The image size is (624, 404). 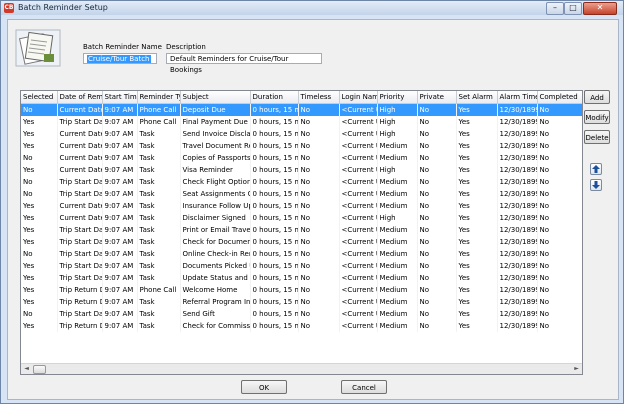 I want to click on table-cell: Copies of Passports Re, so click(x=215, y=158).